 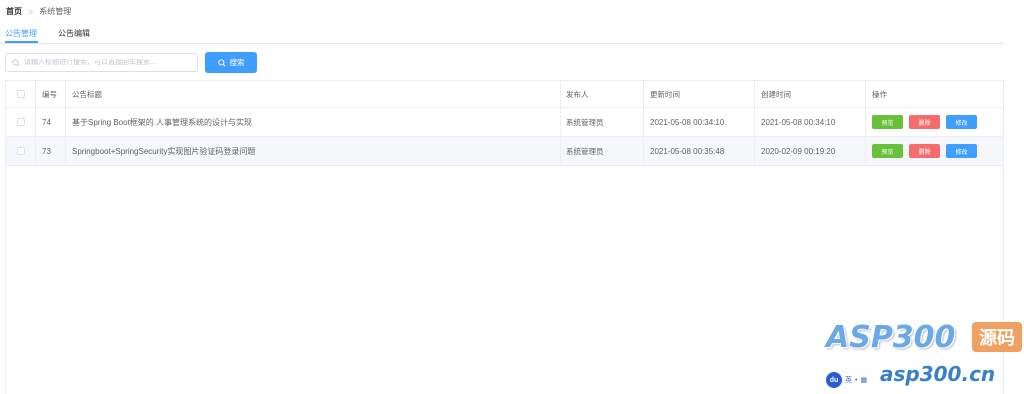 I want to click on select-all-checkbox, so click(x=20, y=94).